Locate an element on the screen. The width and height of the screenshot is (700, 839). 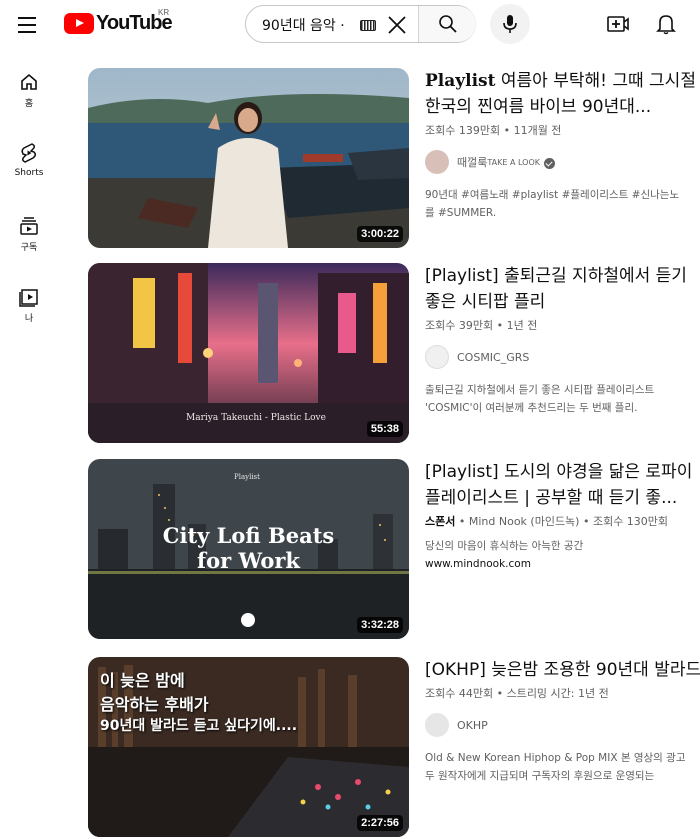
sponsored-badge: 스폰서 is located at coordinates (440, 521).